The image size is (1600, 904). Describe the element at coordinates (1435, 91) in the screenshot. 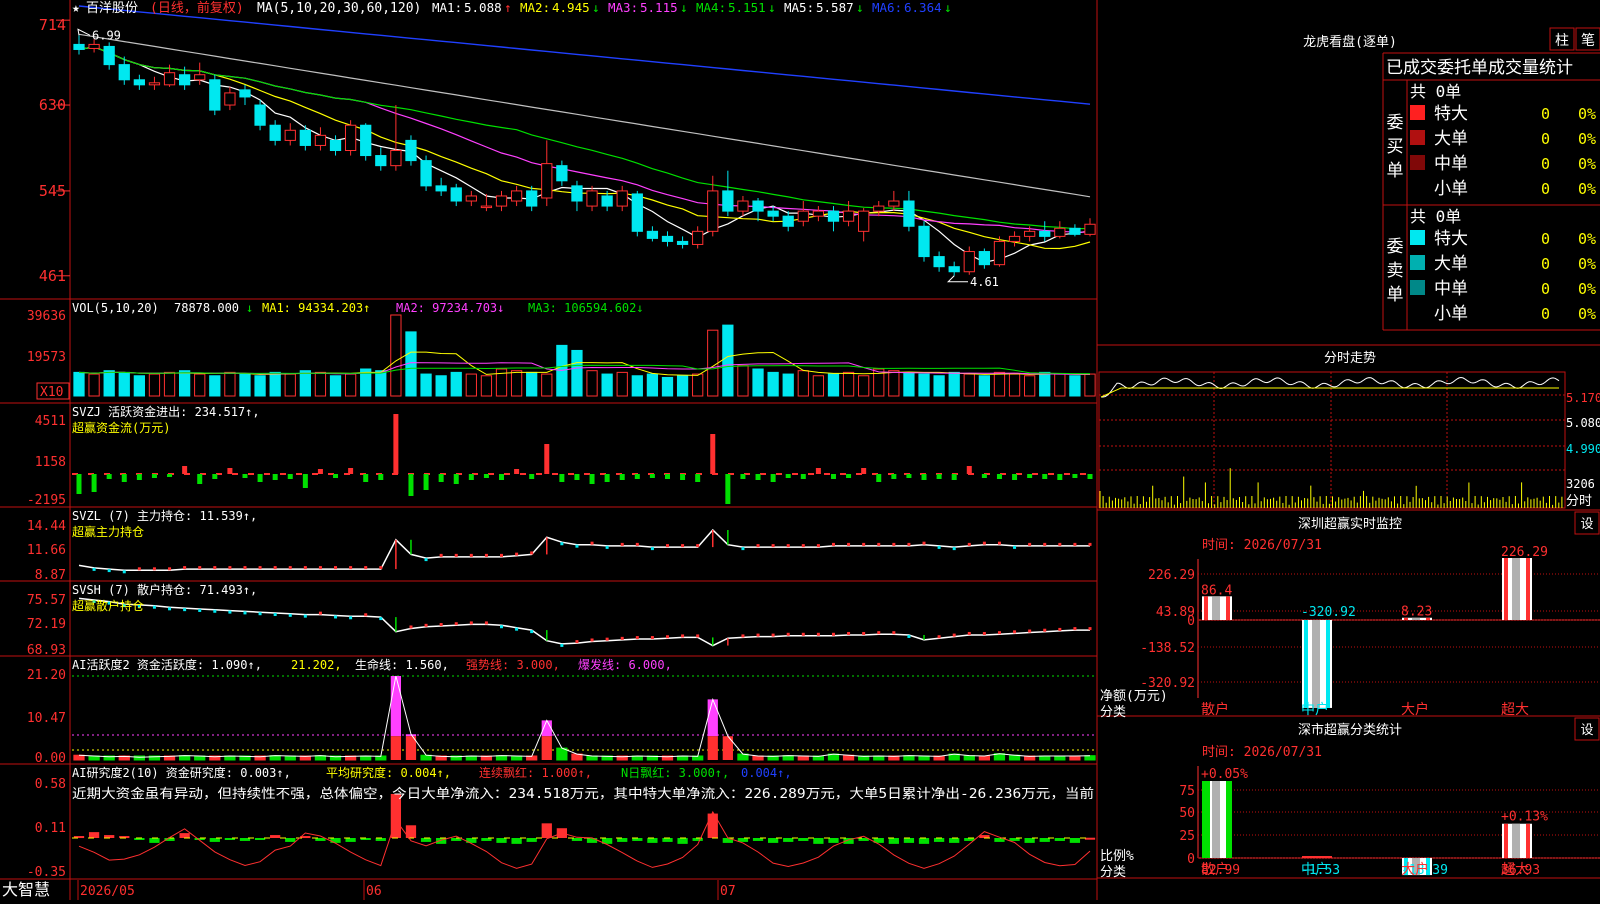

I see `buy-total: 共 0单` at that location.